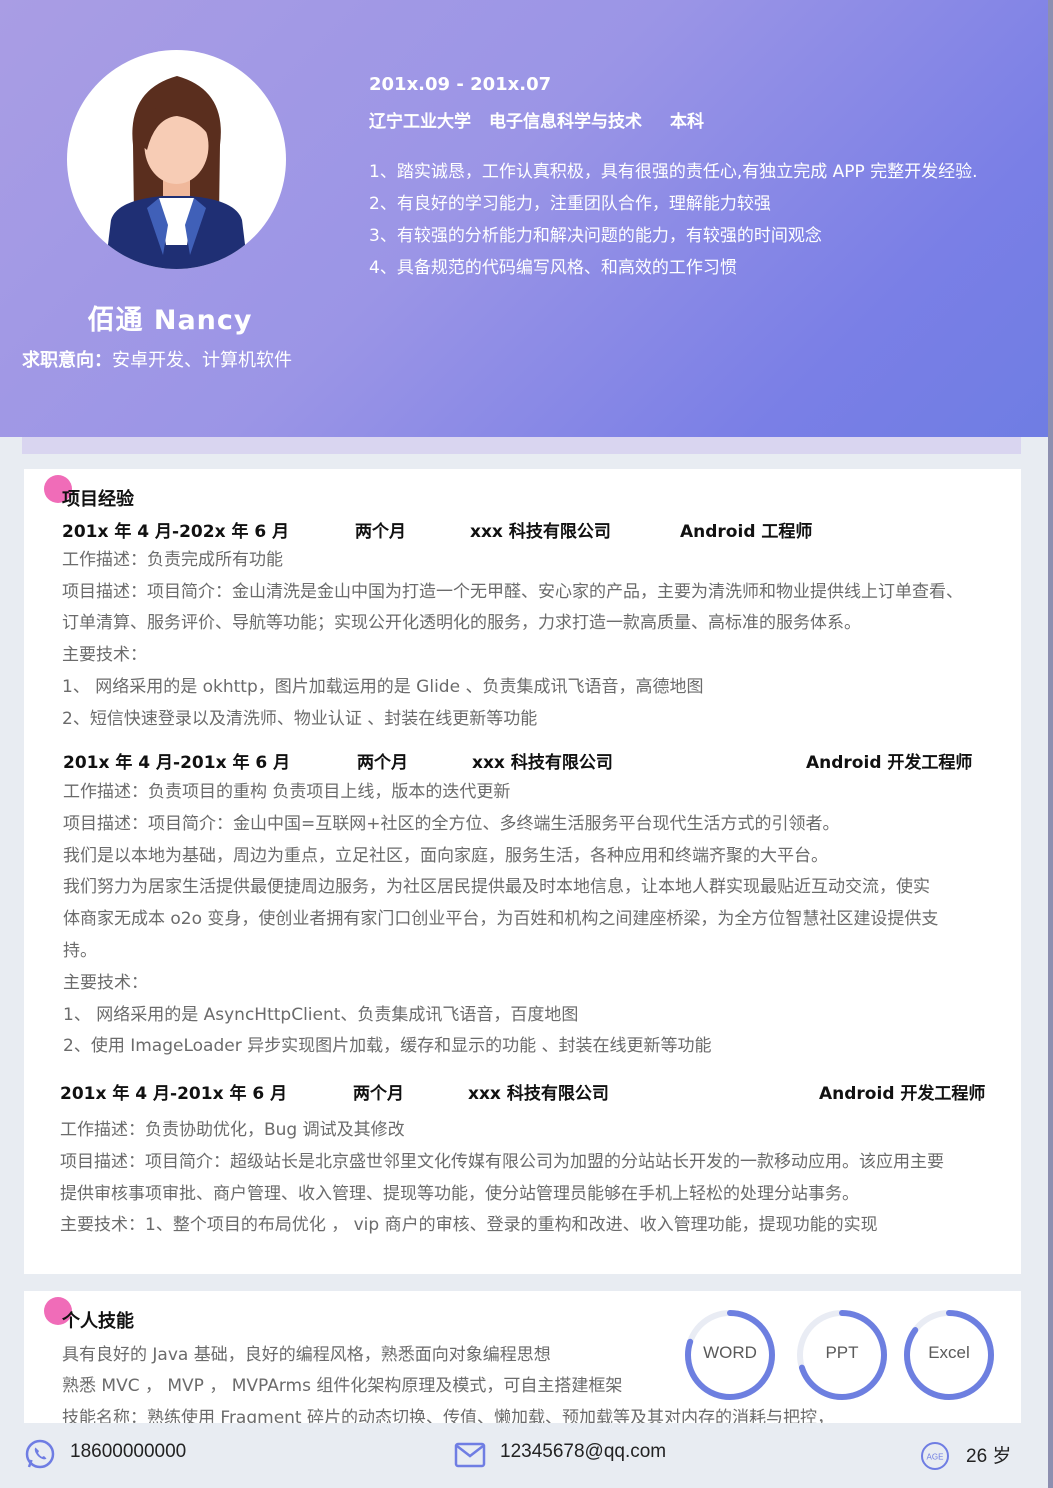 This screenshot has height=1488, width=1053. I want to click on skill-gauge-ppt: PPT, so click(842, 1355).